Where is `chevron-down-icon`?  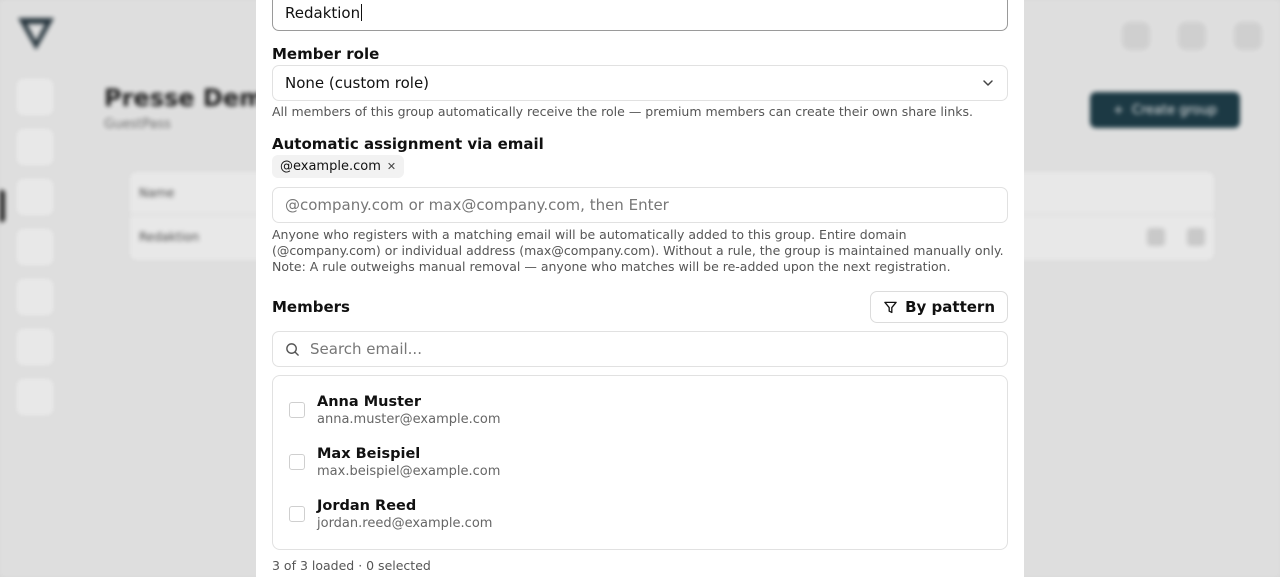 chevron-down-icon is located at coordinates (988, 83).